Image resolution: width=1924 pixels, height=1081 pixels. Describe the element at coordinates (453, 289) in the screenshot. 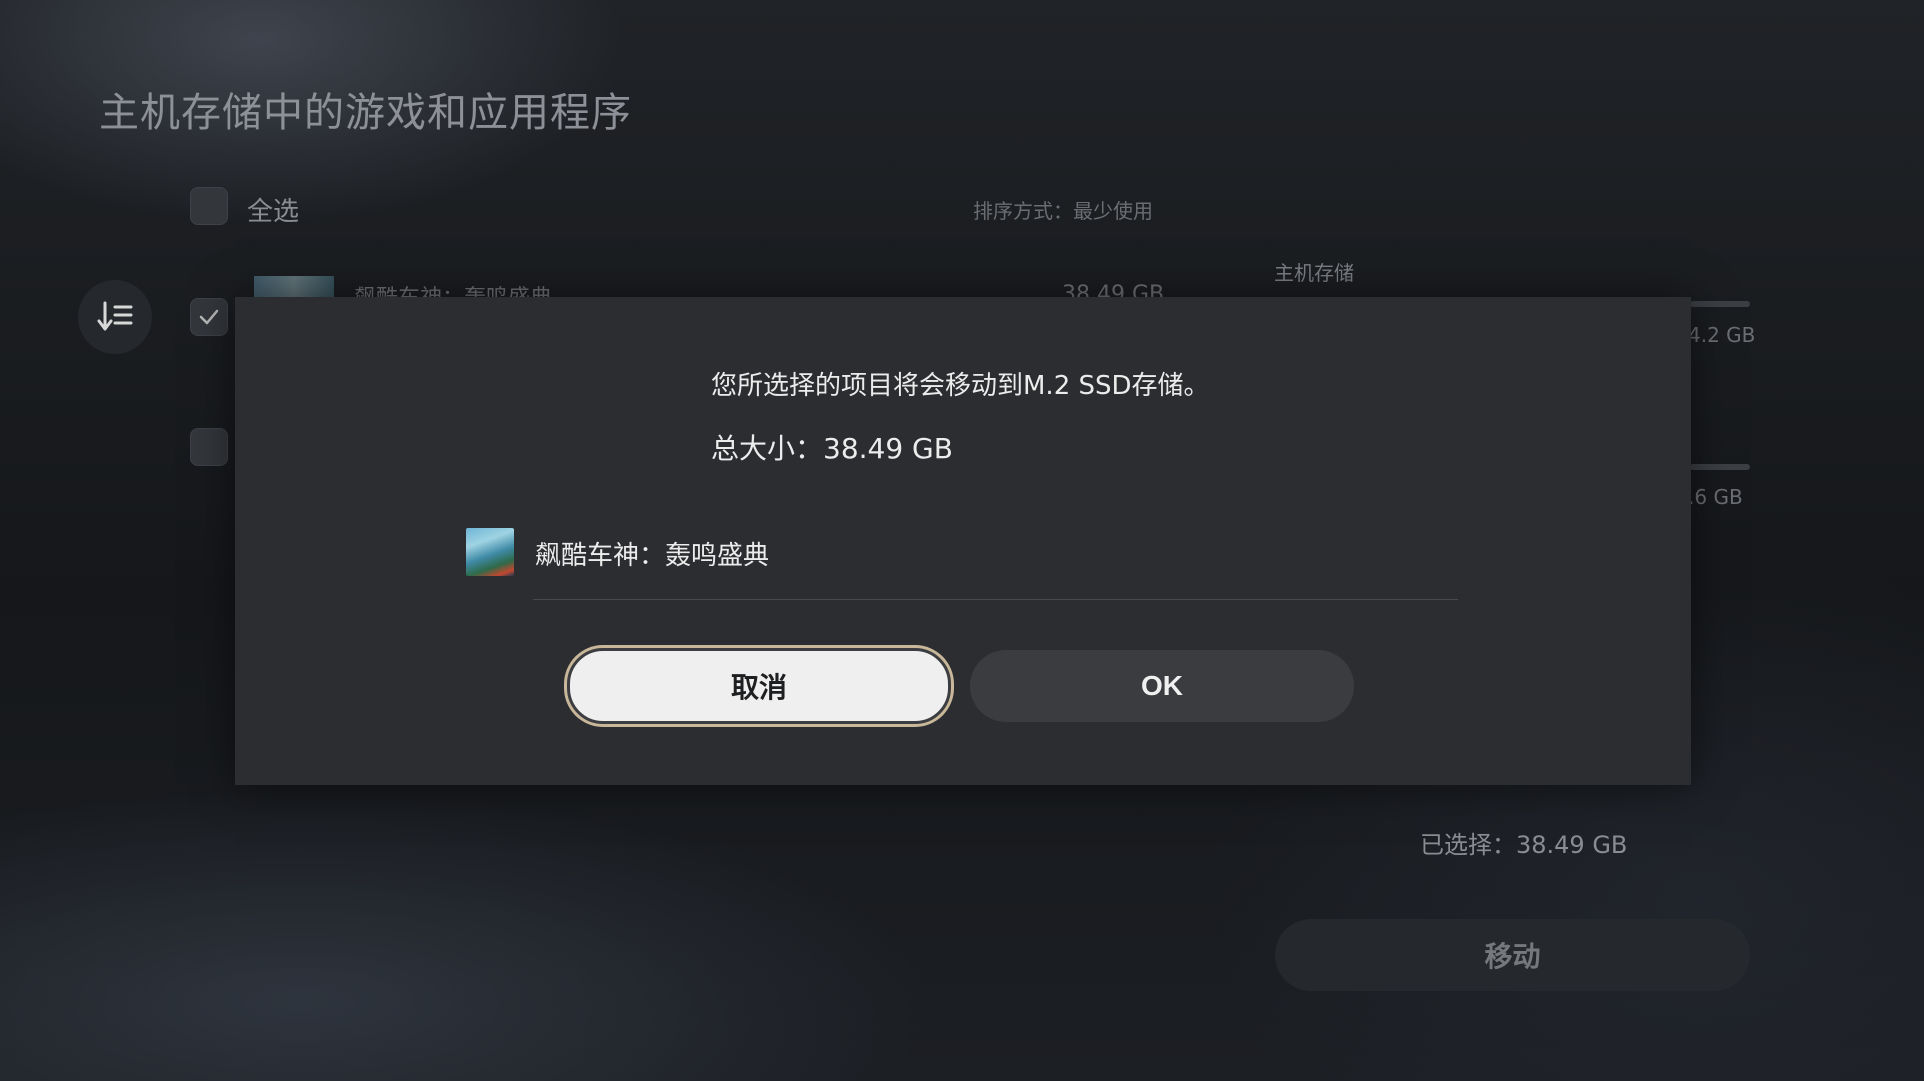

I see `bg-game-name: 飙酷车神：轰鸣盛典` at that location.